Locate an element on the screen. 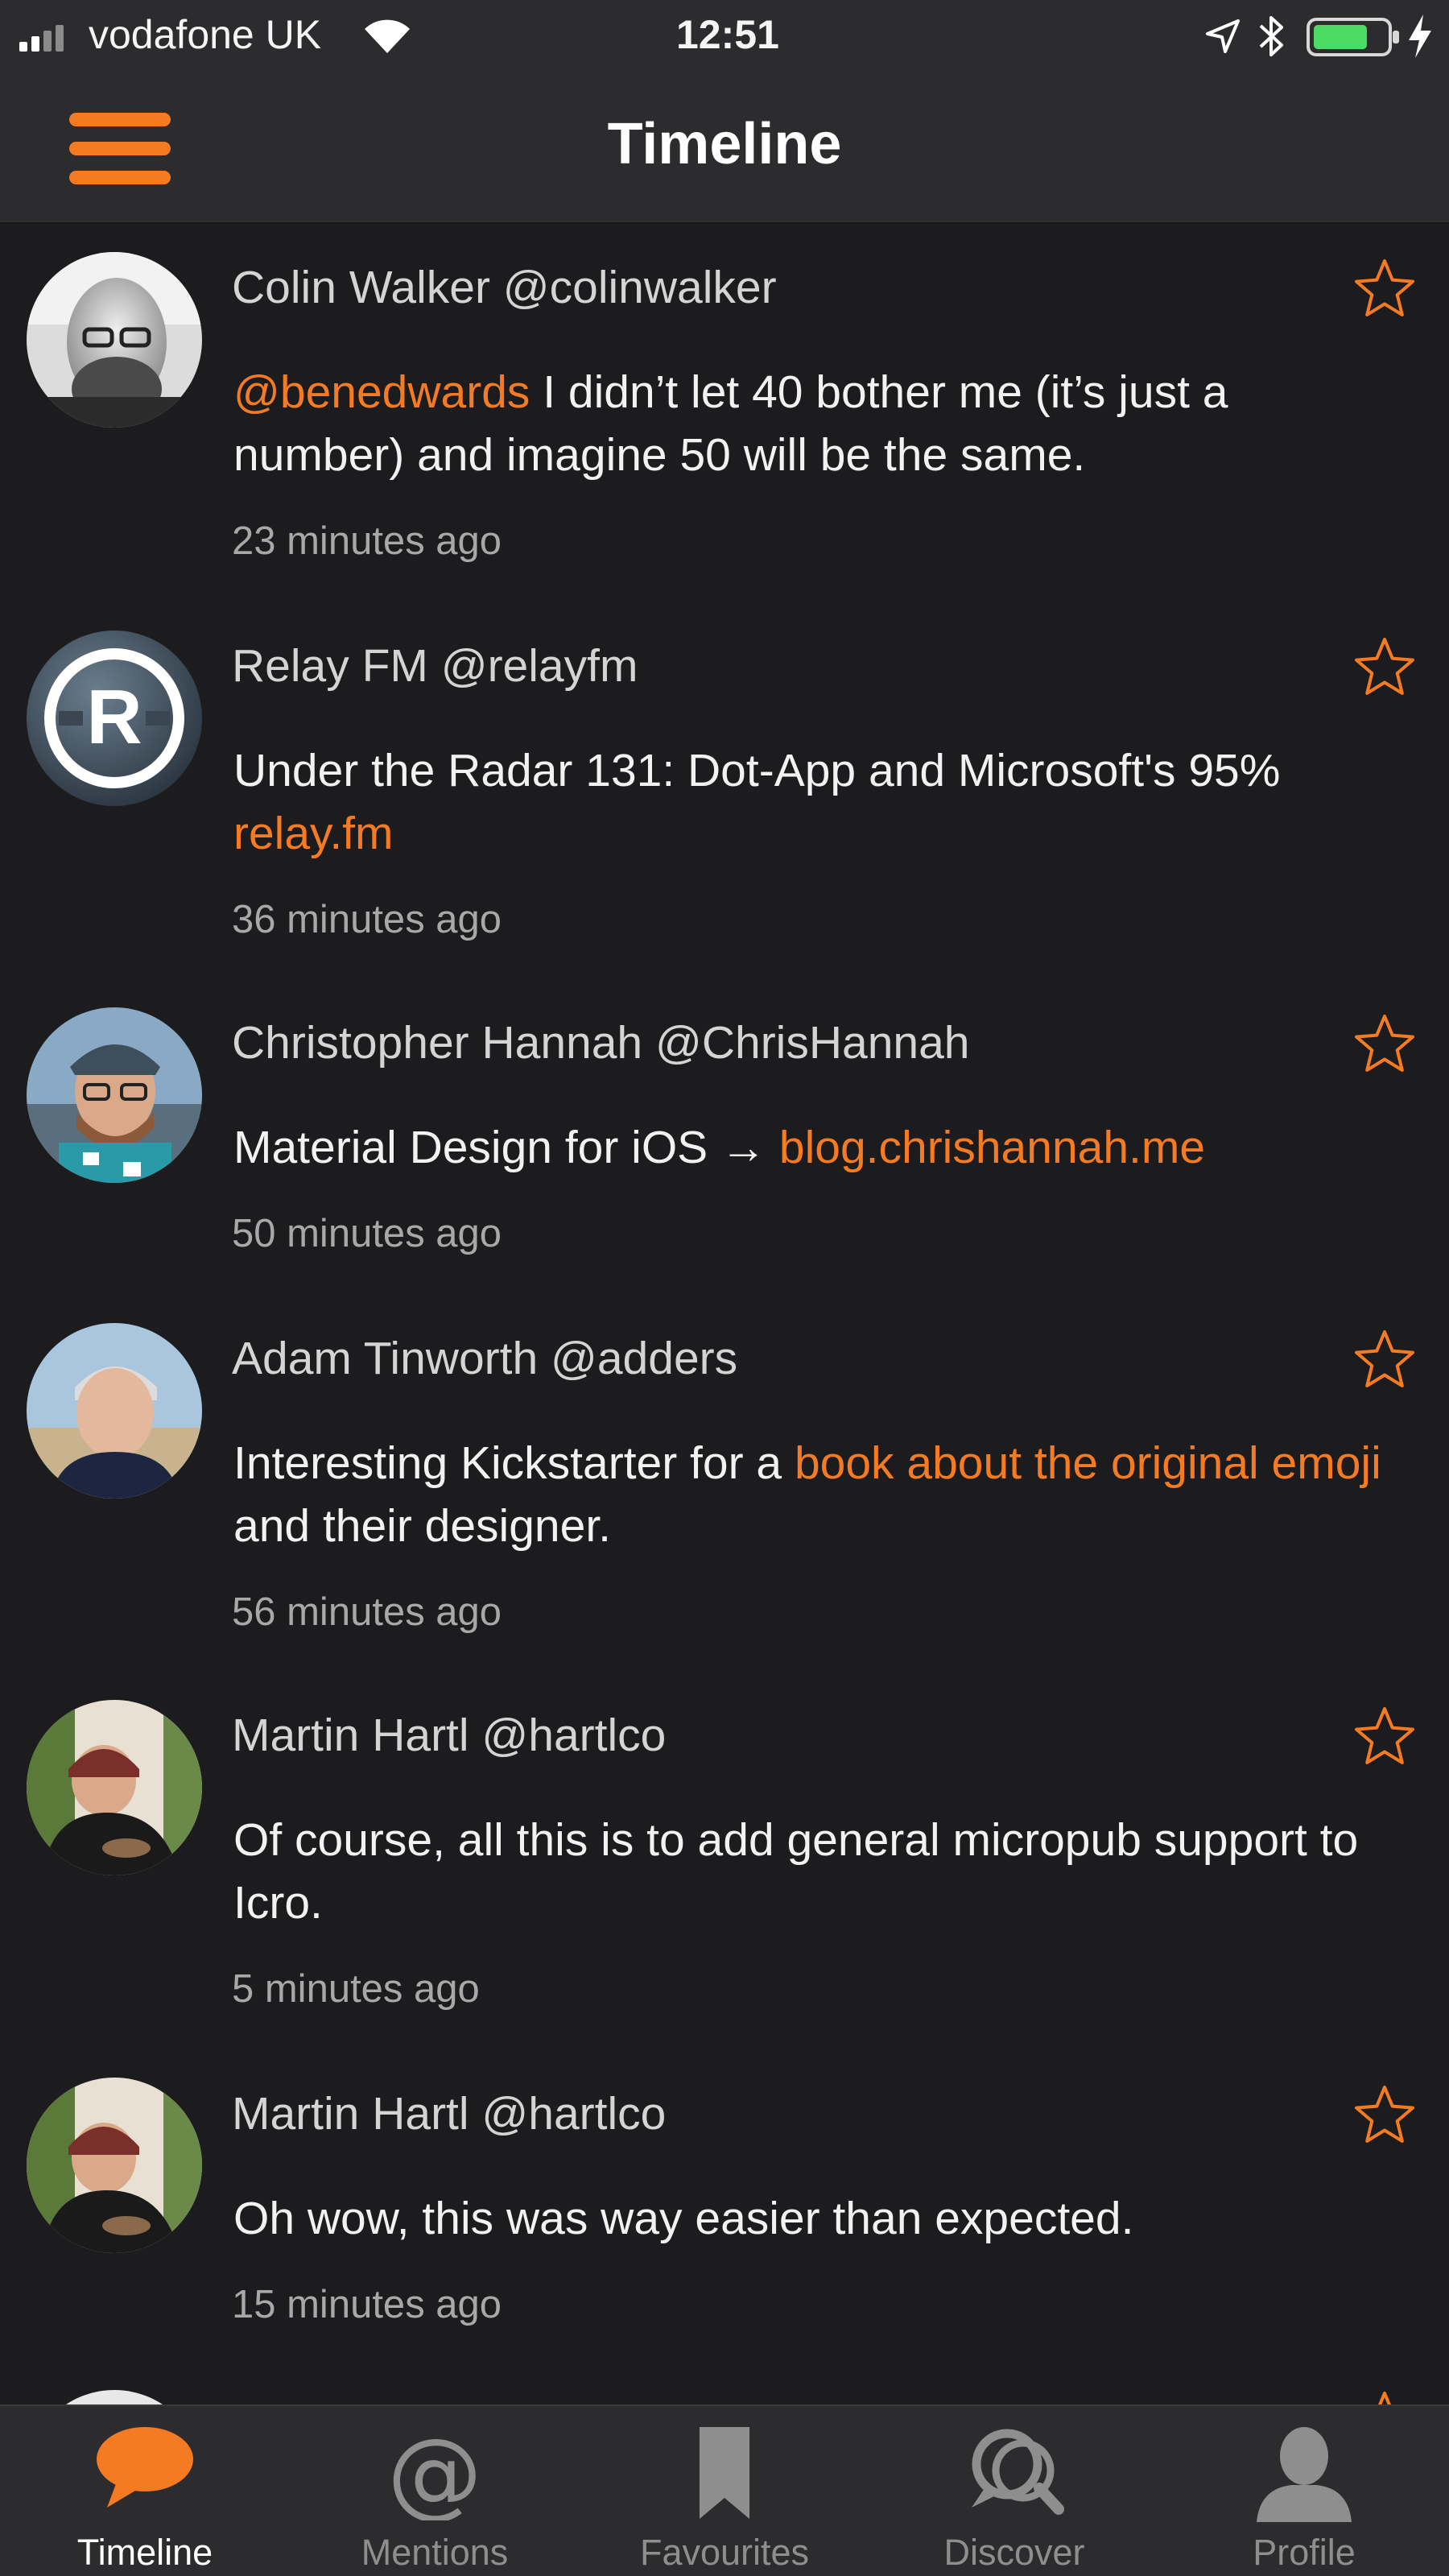 The height and width of the screenshot is (2576, 1449). nav-bar: Timeline is located at coordinates (724, 149).